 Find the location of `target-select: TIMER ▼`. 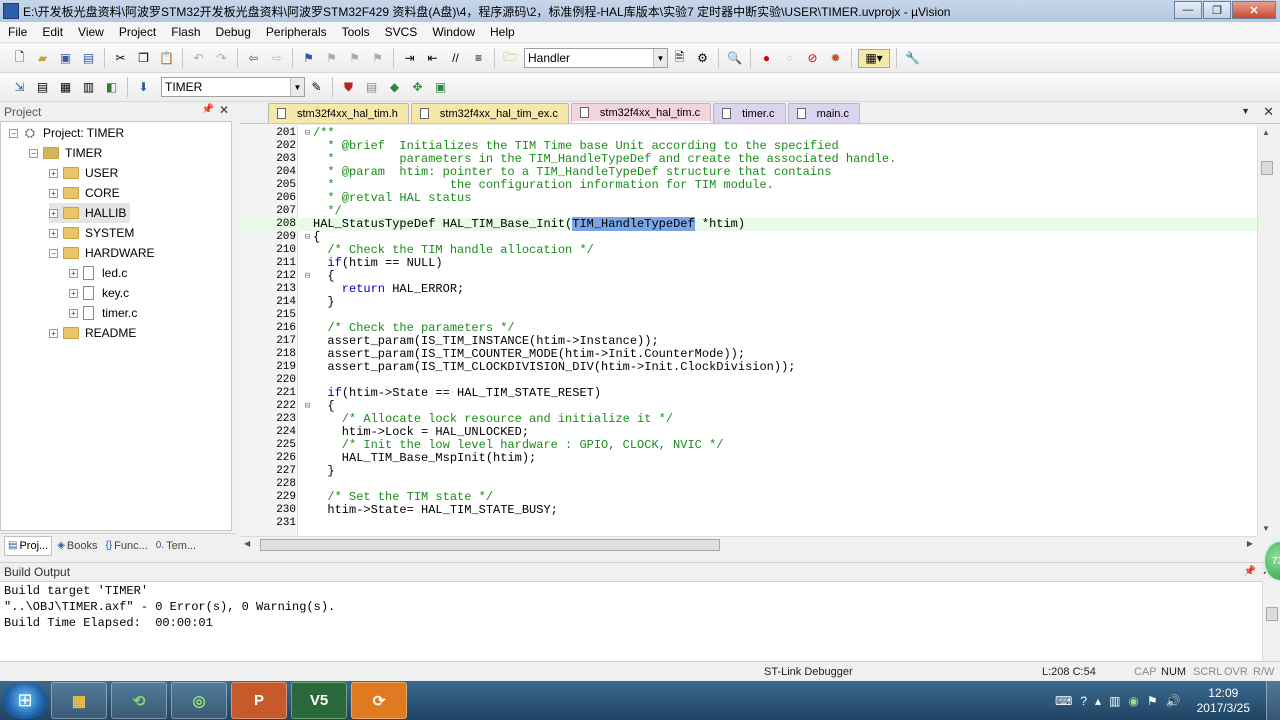

target-select: TIMER ▼ is located at coordinates (233, 87).